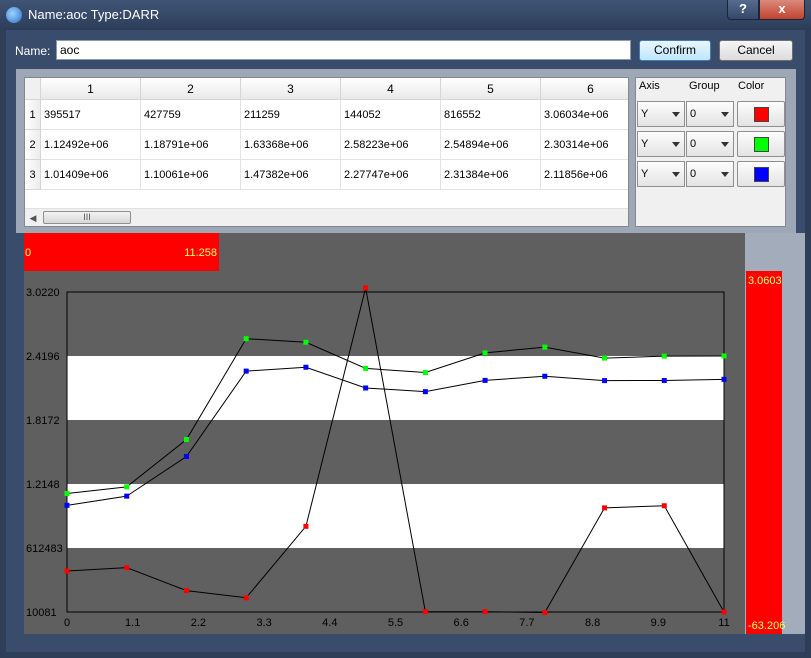 This screenshot has height=658, width=811. What do you see at coordinates (41, 613) in the screenshot?
I see `y-tick-label: 10081` at bounding box center [41, 613].